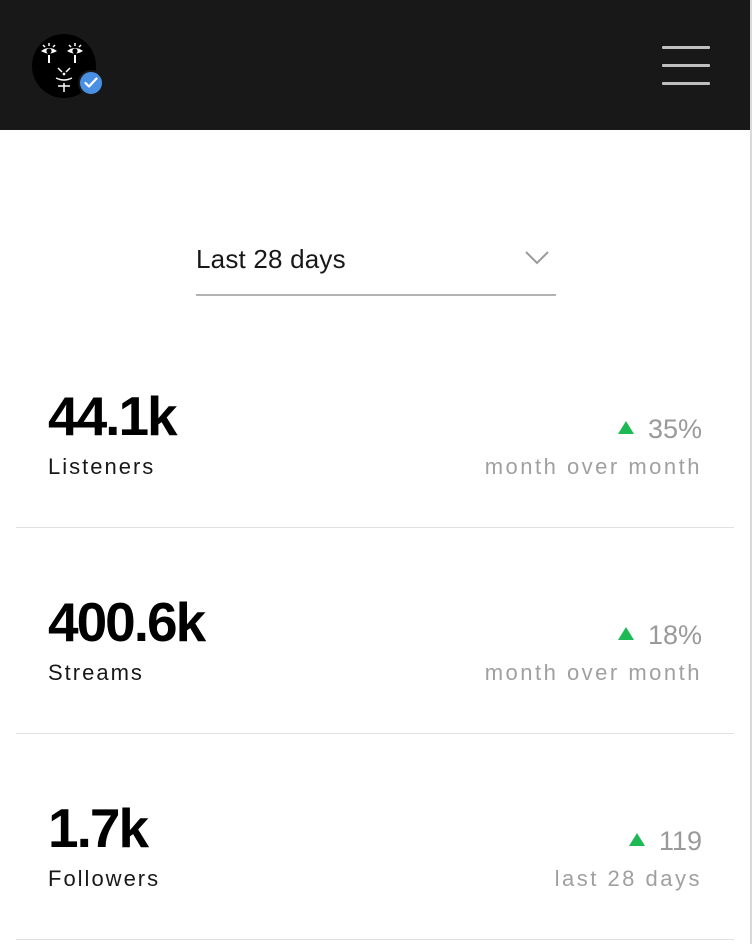 This screenshot has width=754, height=944. I want to click on stat-change: 18%, so click(659, 635).